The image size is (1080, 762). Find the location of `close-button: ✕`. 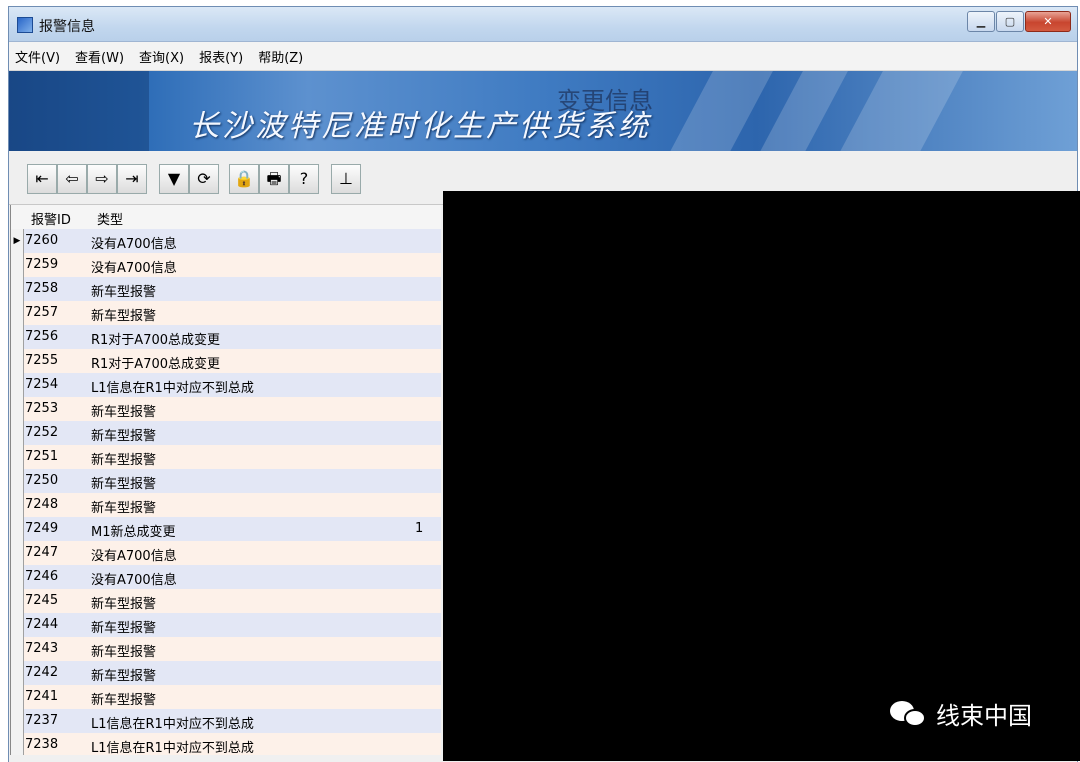

close-button: ✕ is located at coordinates (1048, 21).